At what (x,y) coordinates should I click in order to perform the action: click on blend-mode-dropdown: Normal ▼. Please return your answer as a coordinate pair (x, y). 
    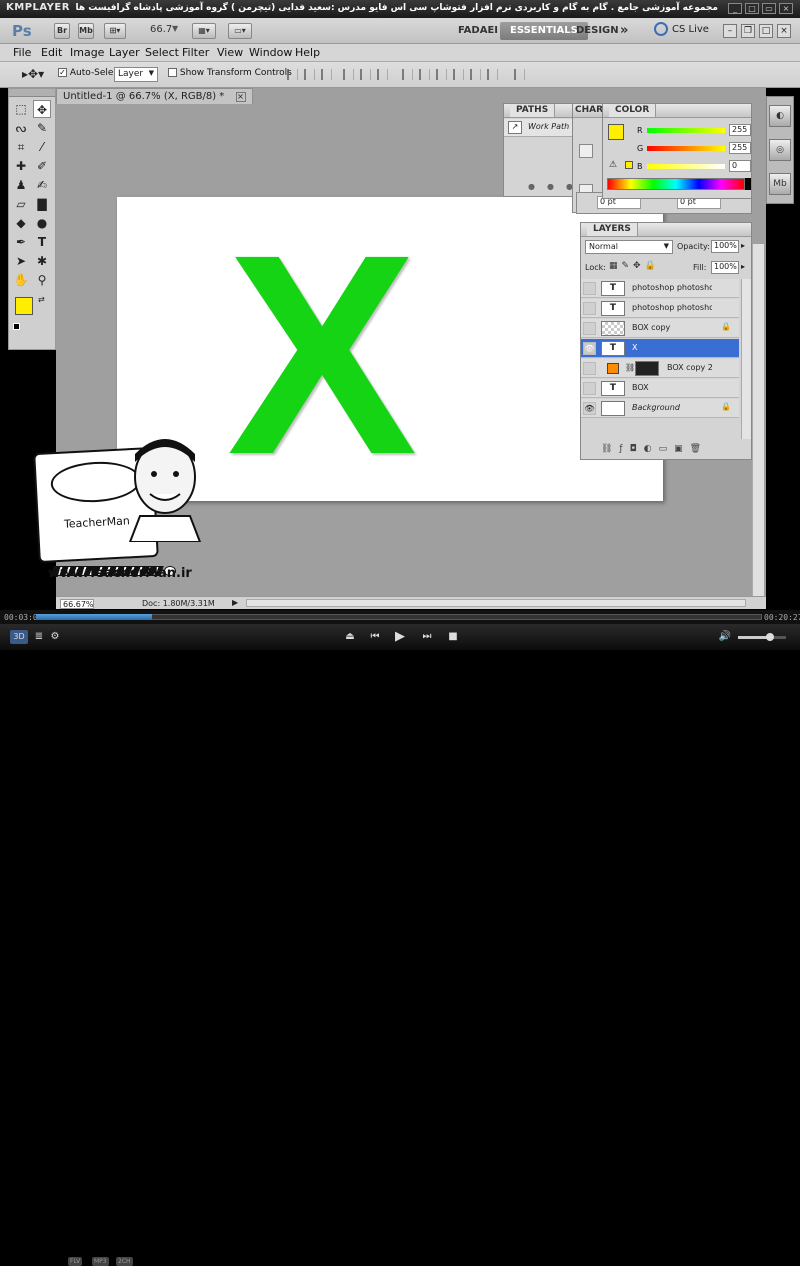
    Looking at the image, I should click on (629, 247).